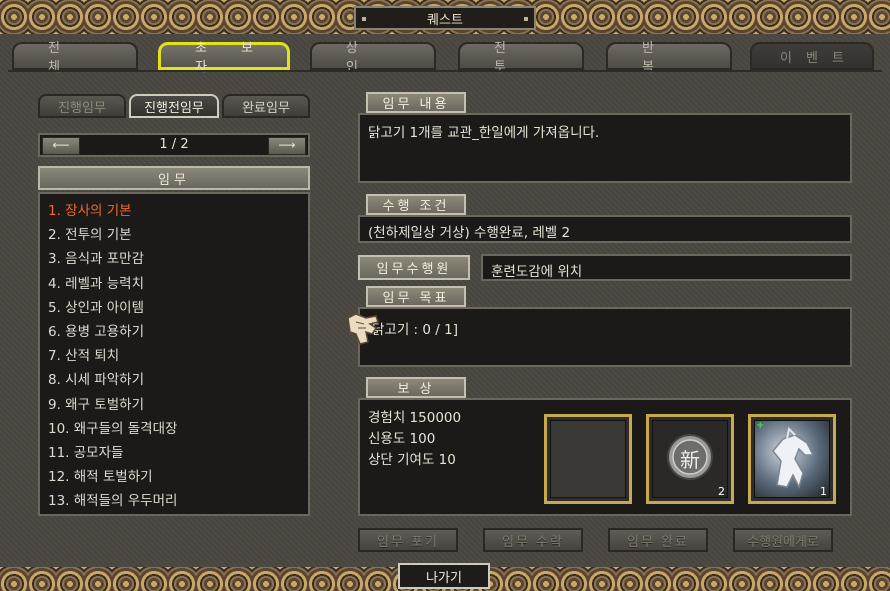  What do you see at coordinates (174, 333) in the screenshot?
I see `quest-list-item: 6. 용병 고용하기` at bounding box center [174, 333].